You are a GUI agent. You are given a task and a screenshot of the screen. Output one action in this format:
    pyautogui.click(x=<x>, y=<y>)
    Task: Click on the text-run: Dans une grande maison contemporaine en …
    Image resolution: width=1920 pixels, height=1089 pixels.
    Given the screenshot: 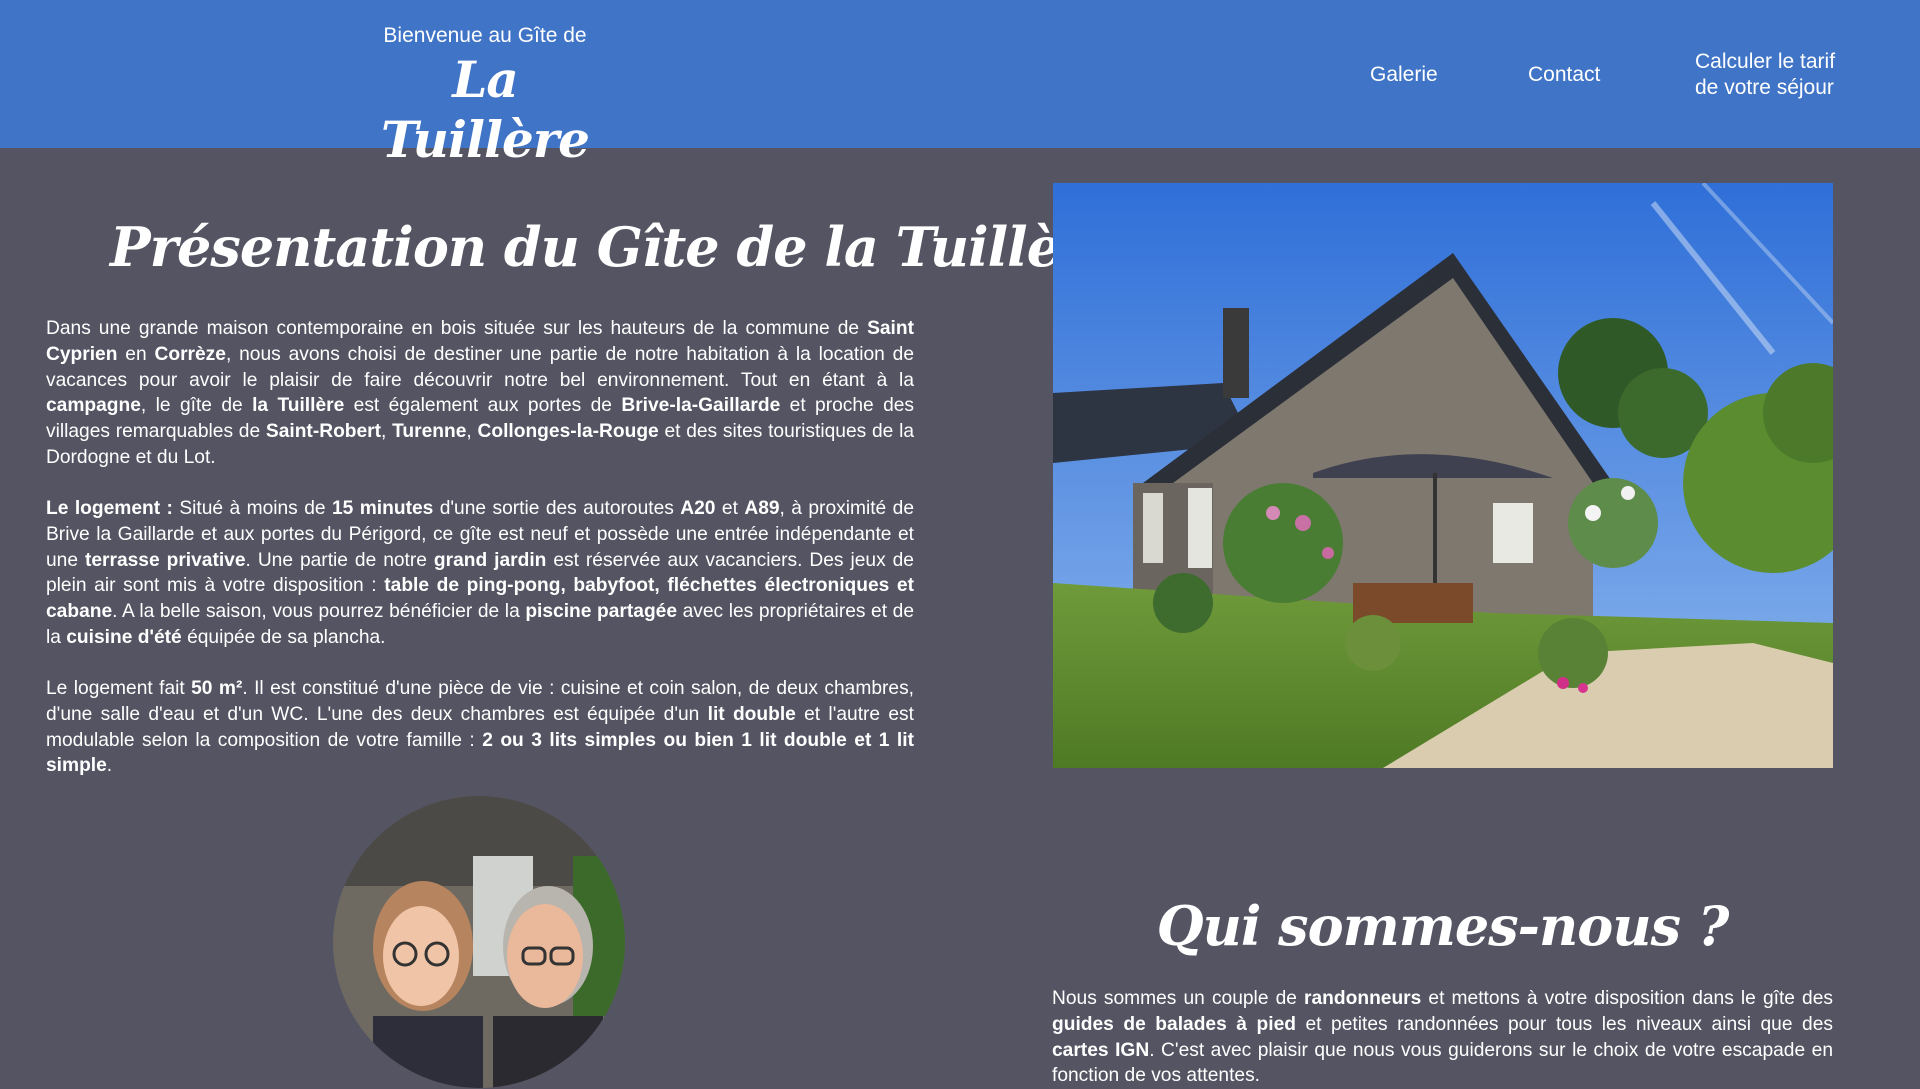 What is the action you would take?
    pyautogui.click(x=457, y=328)
    